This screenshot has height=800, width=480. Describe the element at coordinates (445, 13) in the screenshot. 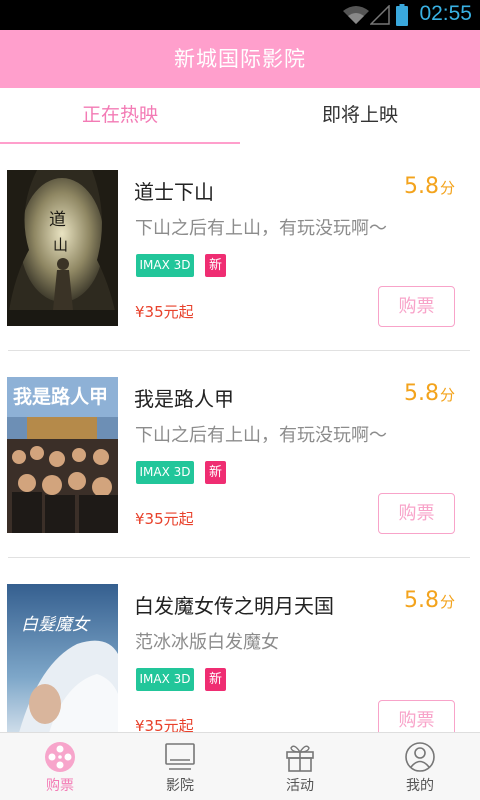

I see `status-time: 02:55` at that location.